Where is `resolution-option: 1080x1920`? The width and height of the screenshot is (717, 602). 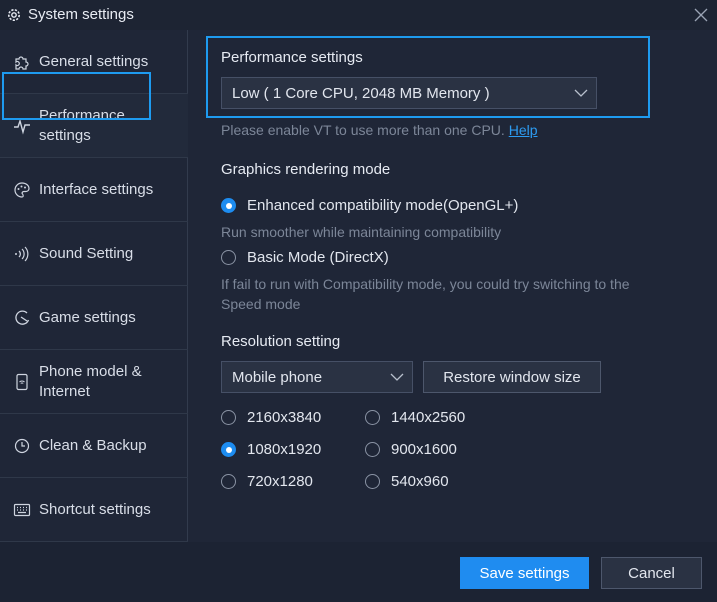
resolution-option: 1080x1920 is located at coordinates (271, 449).